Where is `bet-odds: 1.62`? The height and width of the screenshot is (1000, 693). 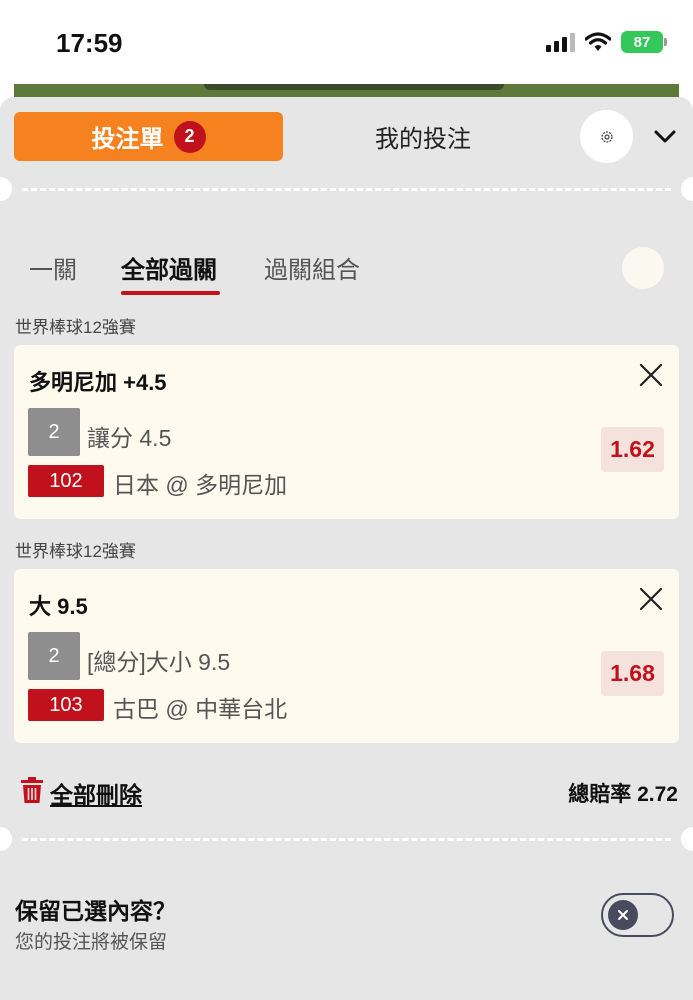 bet-odds: 1.62 is located at coordinates (632, 449).